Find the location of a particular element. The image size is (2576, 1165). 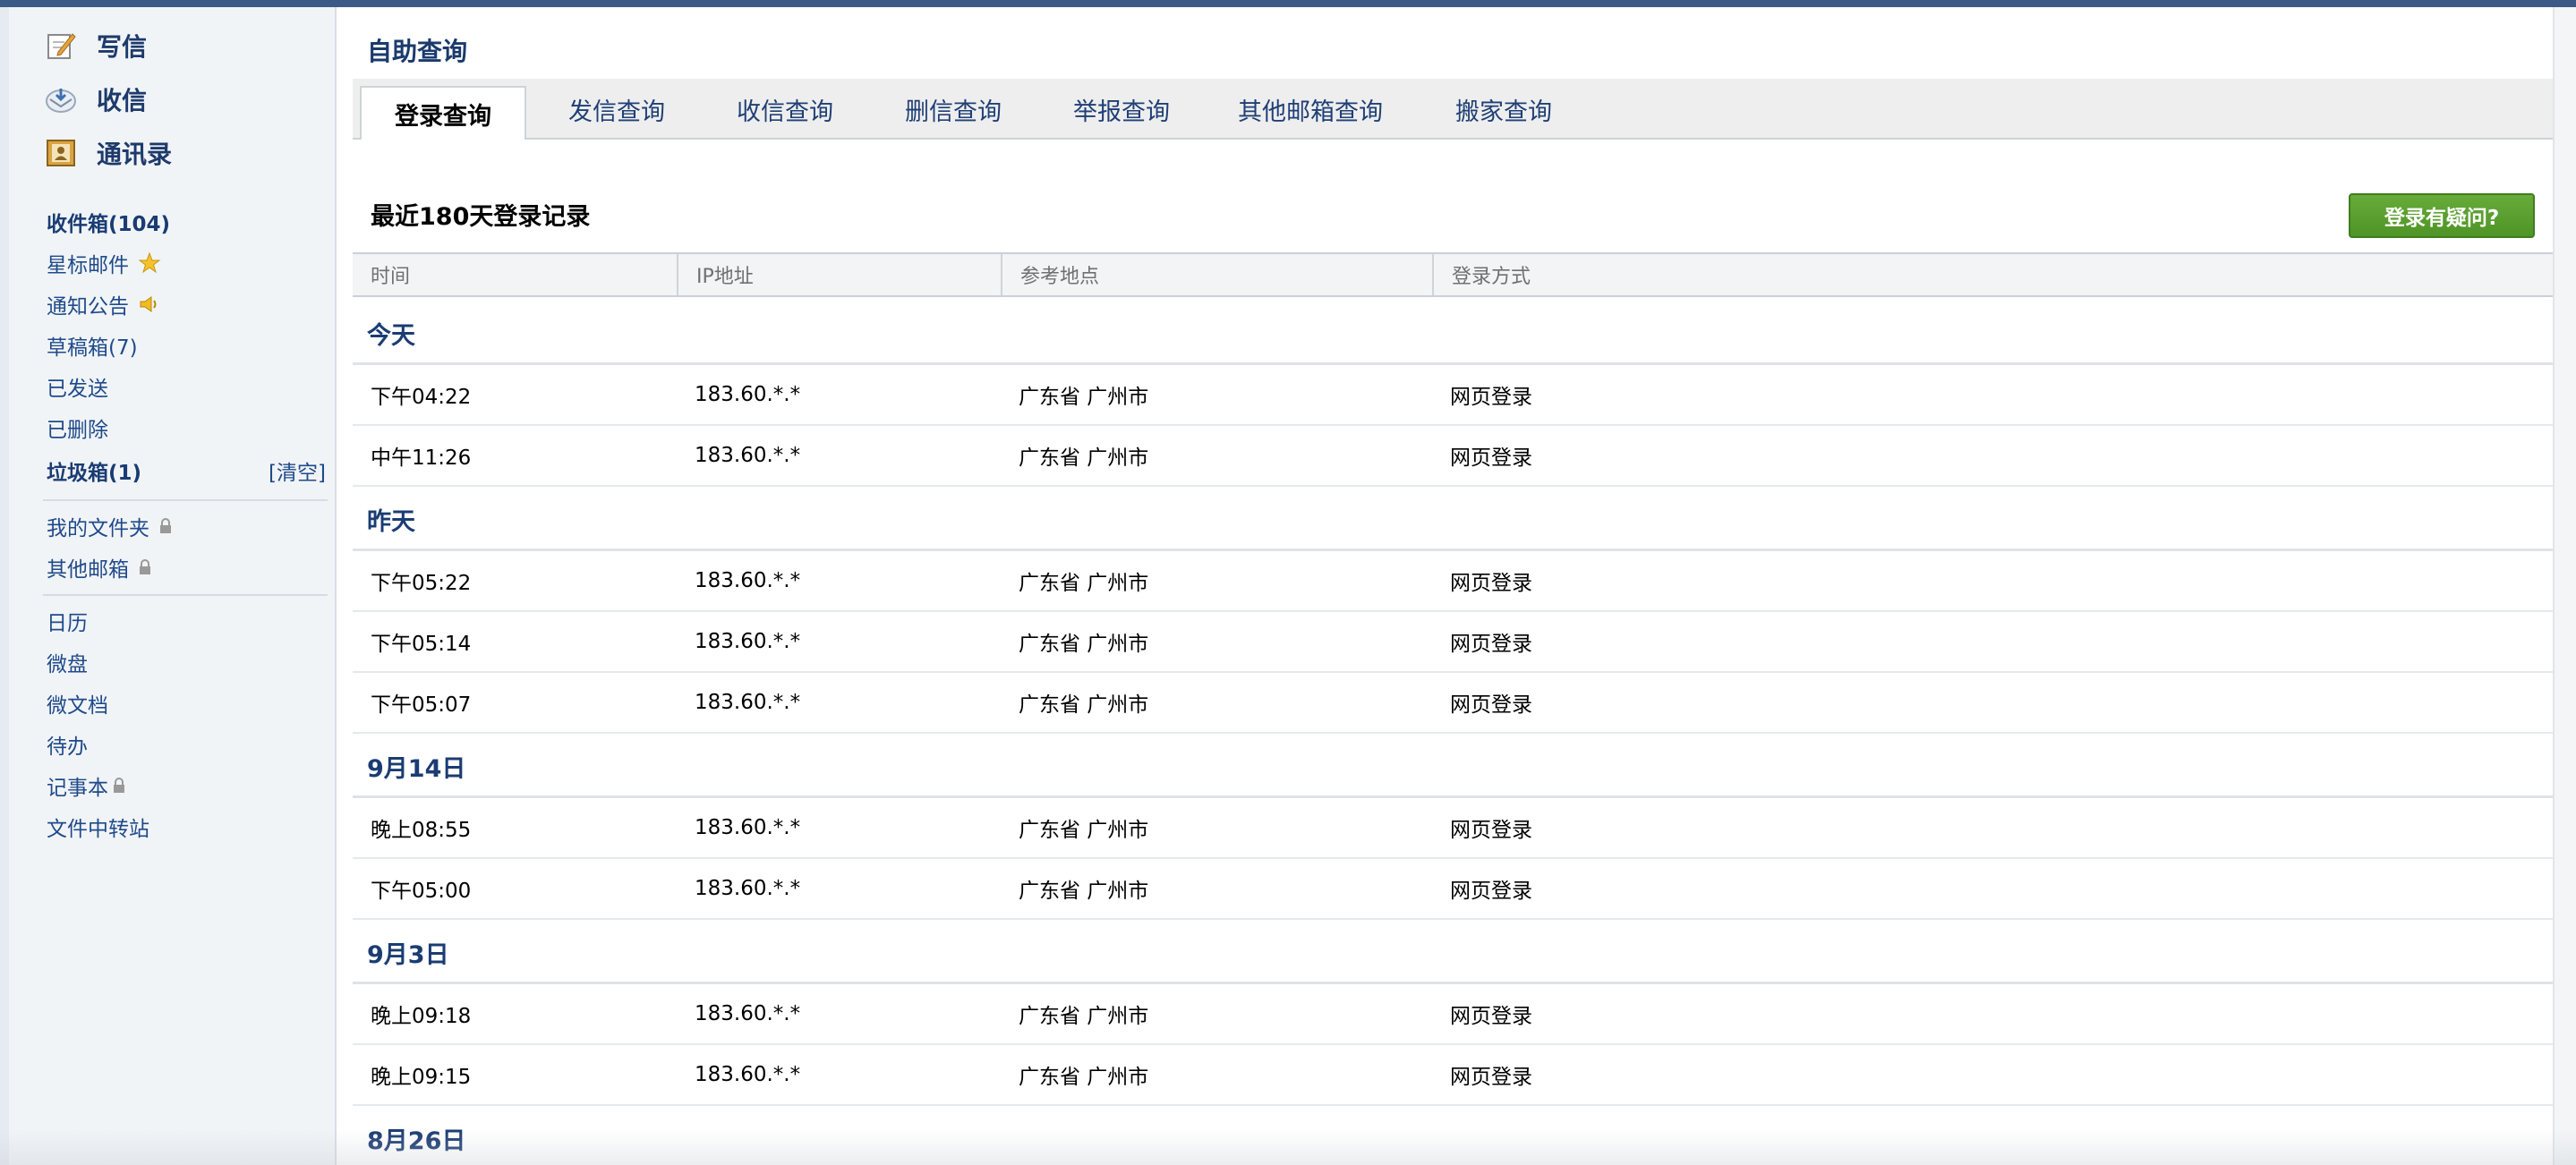

sidebar-item-label: 已删除 is located at coordinates (77, 430).